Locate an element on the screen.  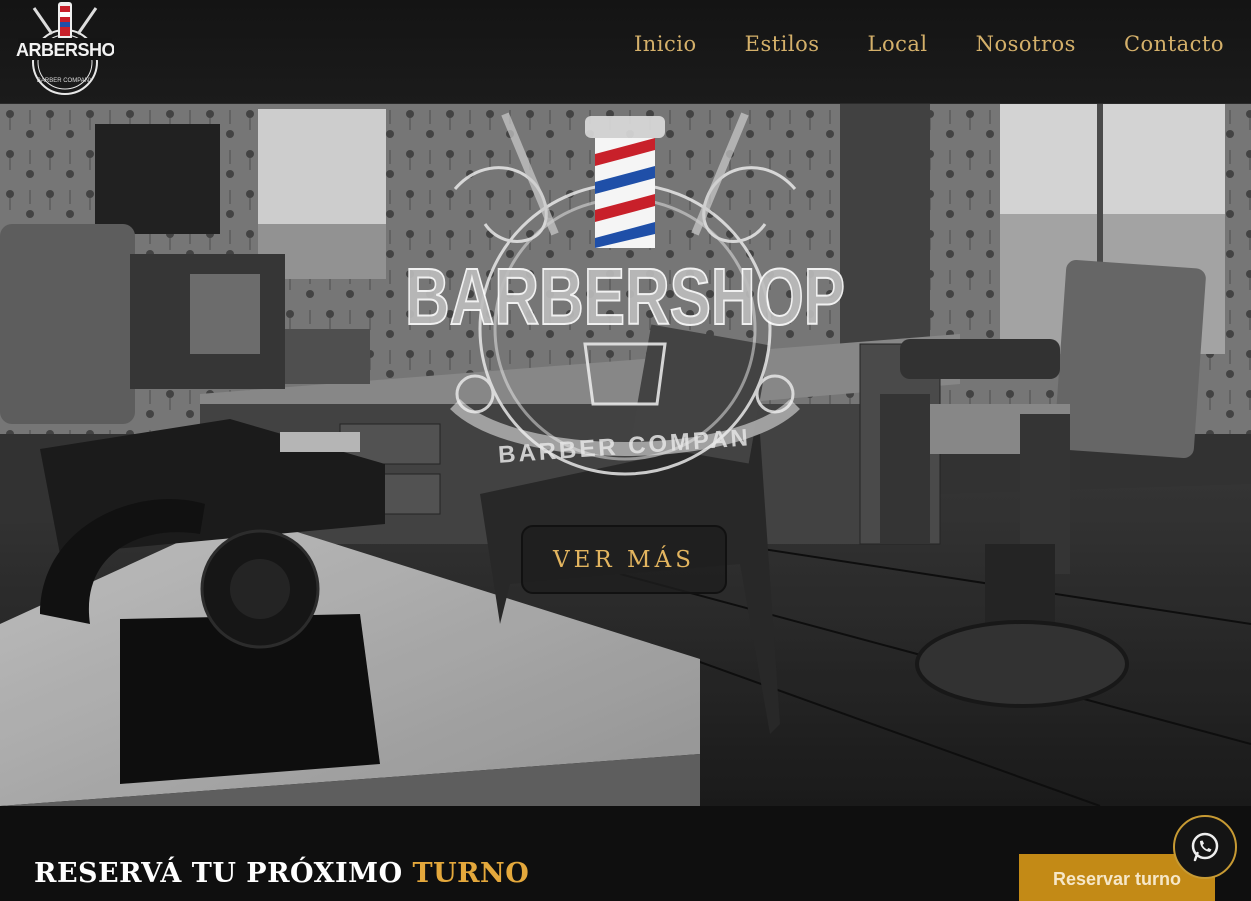
logo-text: BARBERSHOP is located at coordinates (65, 50).